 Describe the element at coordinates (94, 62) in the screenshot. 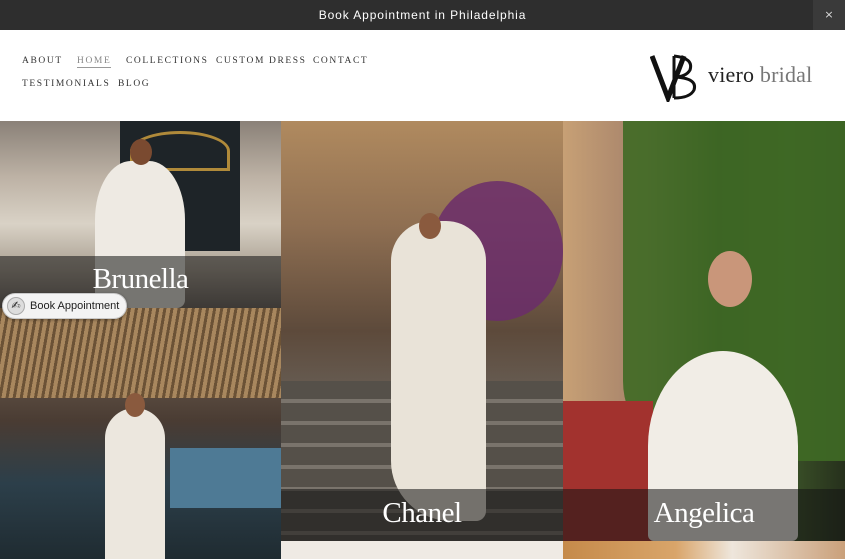

I see `nav-item-home: HOME` at that location.